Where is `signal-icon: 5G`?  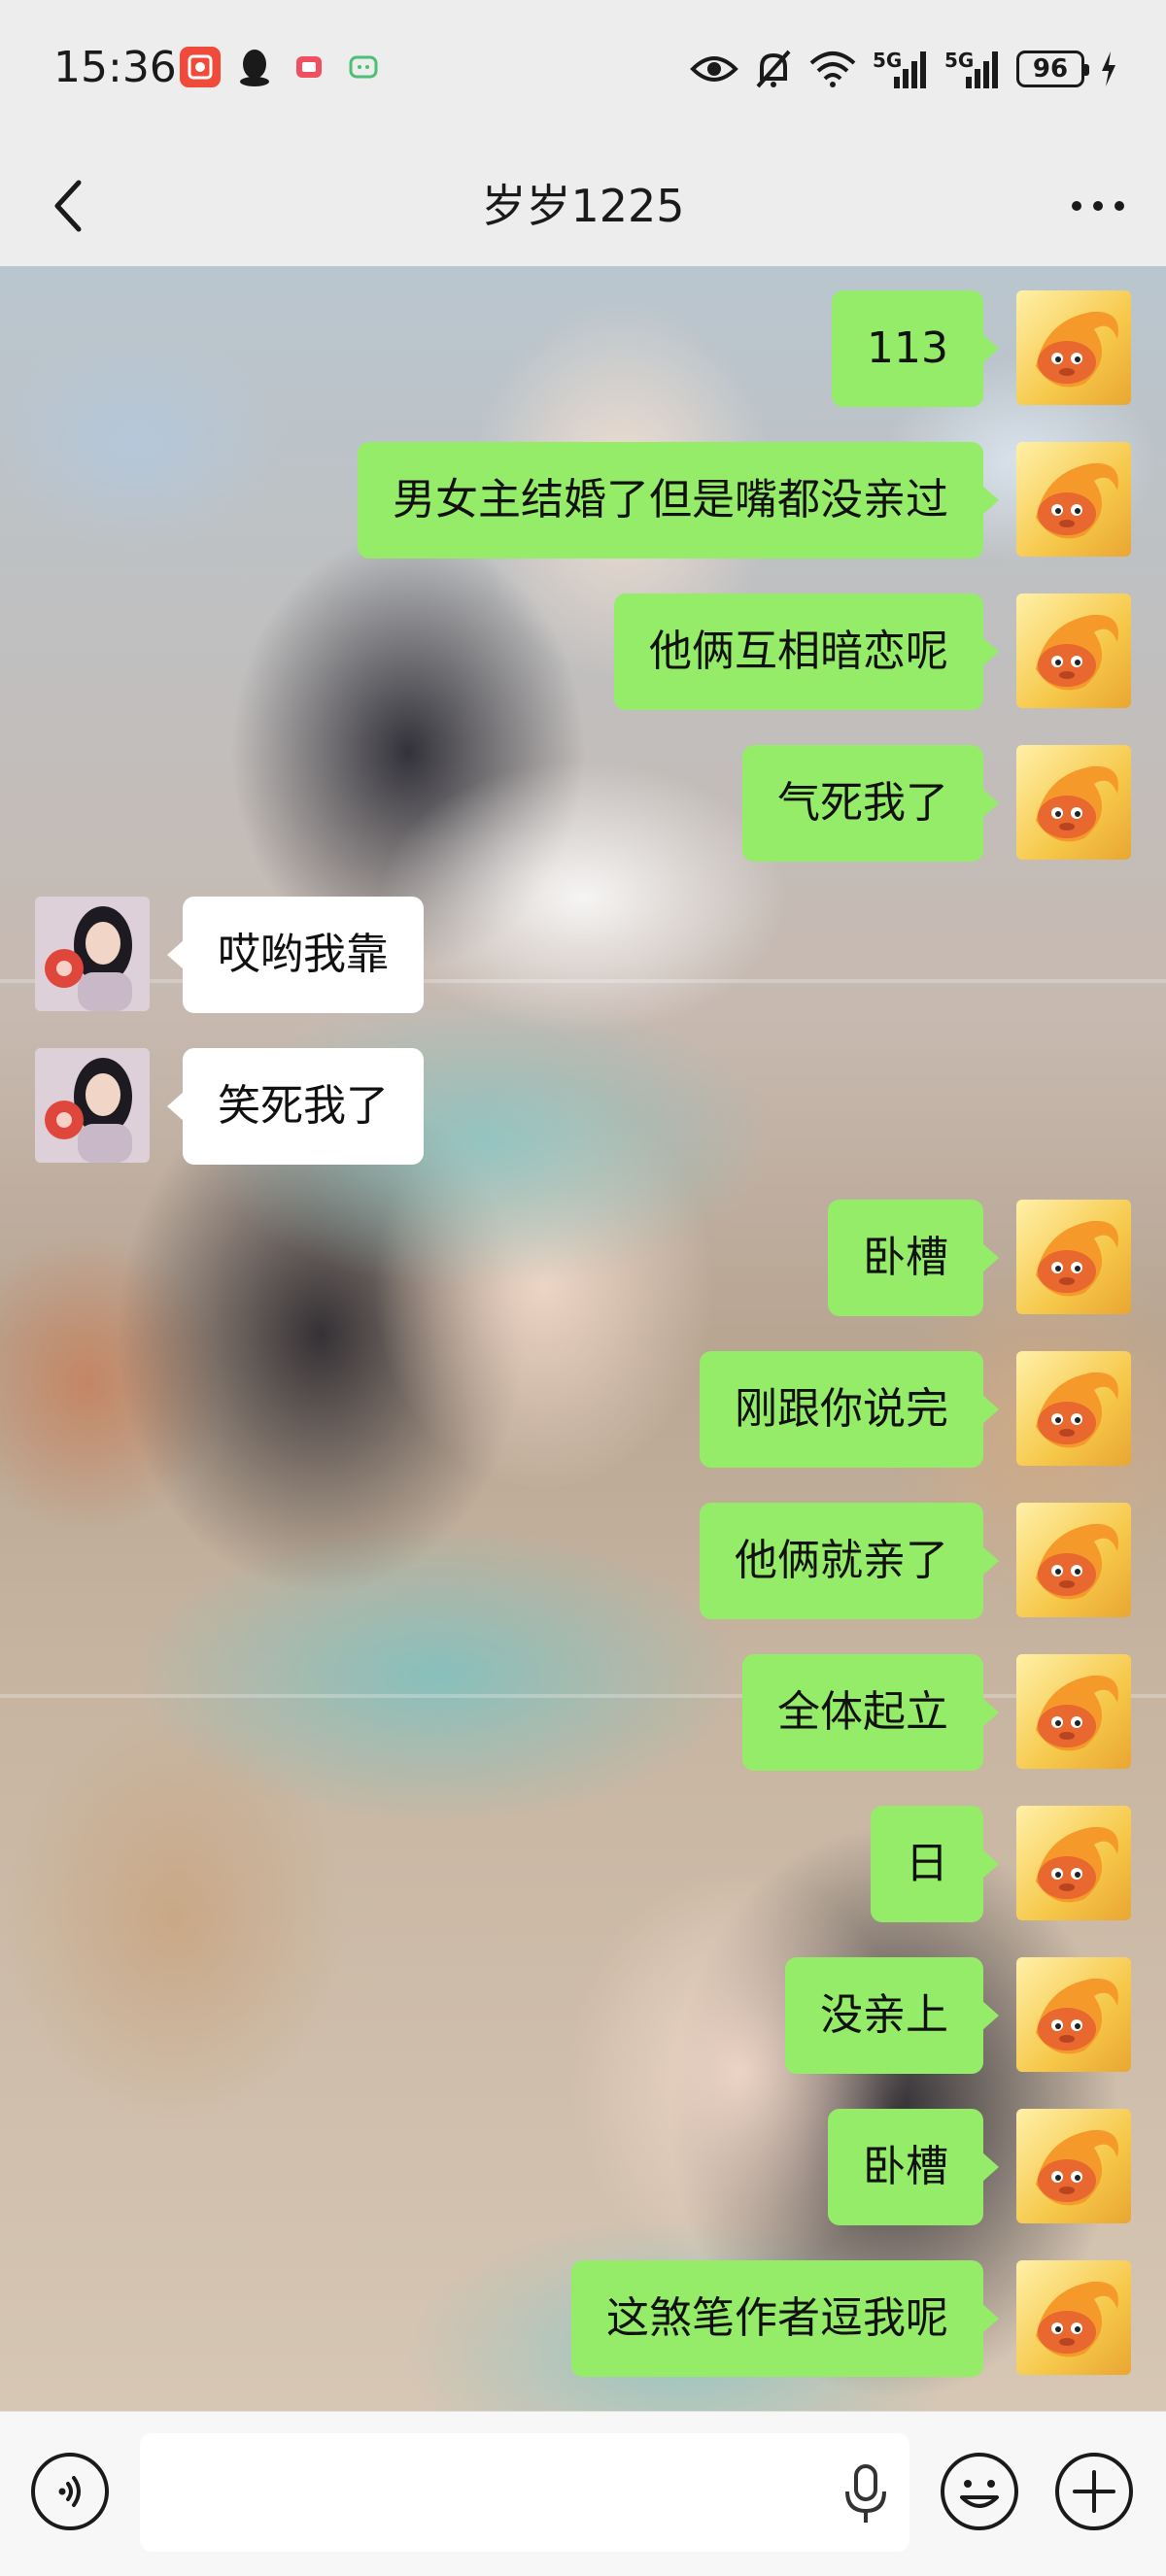
signal-icon: 5G is located at coordinates (901, 69).